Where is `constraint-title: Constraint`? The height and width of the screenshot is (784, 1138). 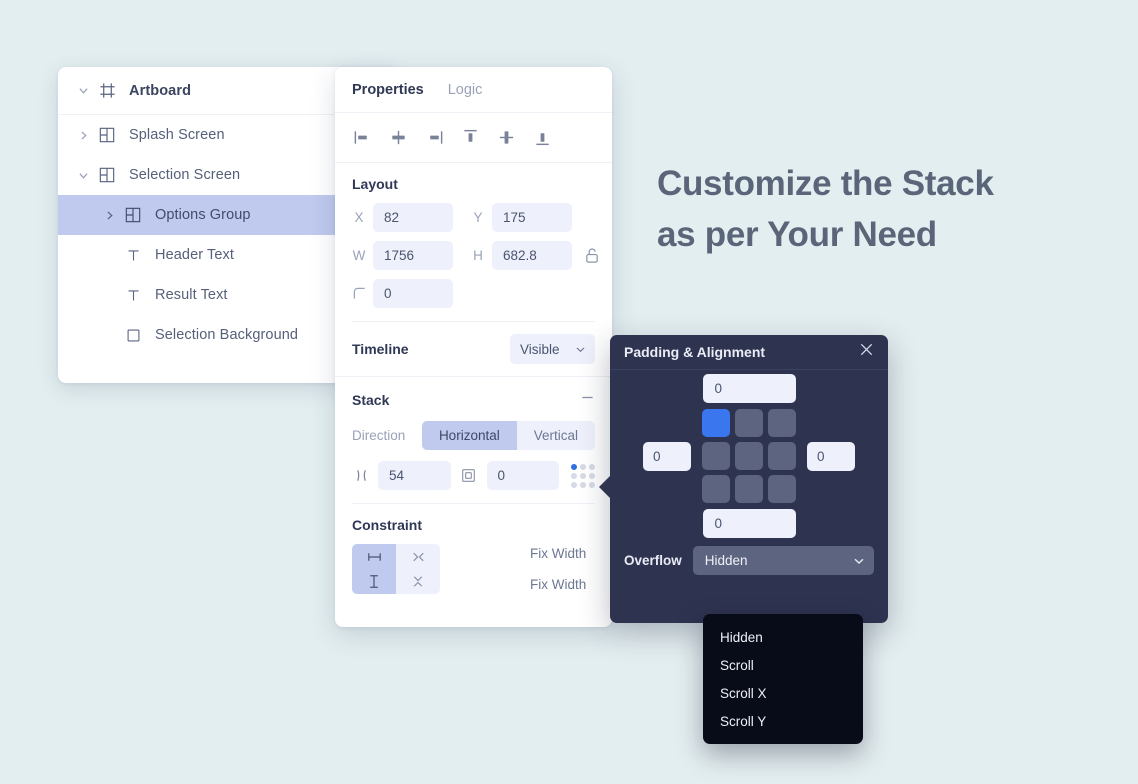 constraint-title: Constraint is located at coordinates (387, 525).